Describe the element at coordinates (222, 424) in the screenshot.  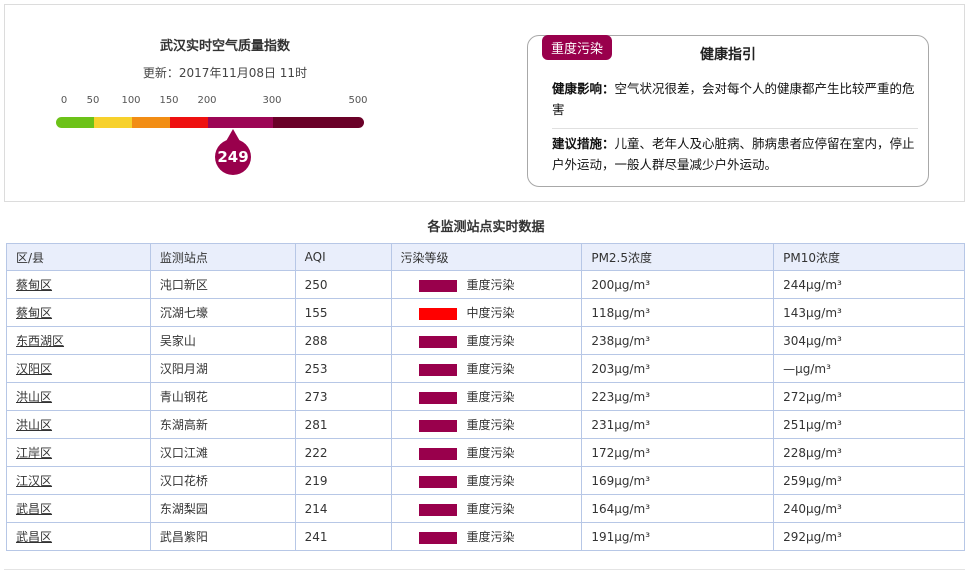
I see `station-name: 东湖高新` at that location.